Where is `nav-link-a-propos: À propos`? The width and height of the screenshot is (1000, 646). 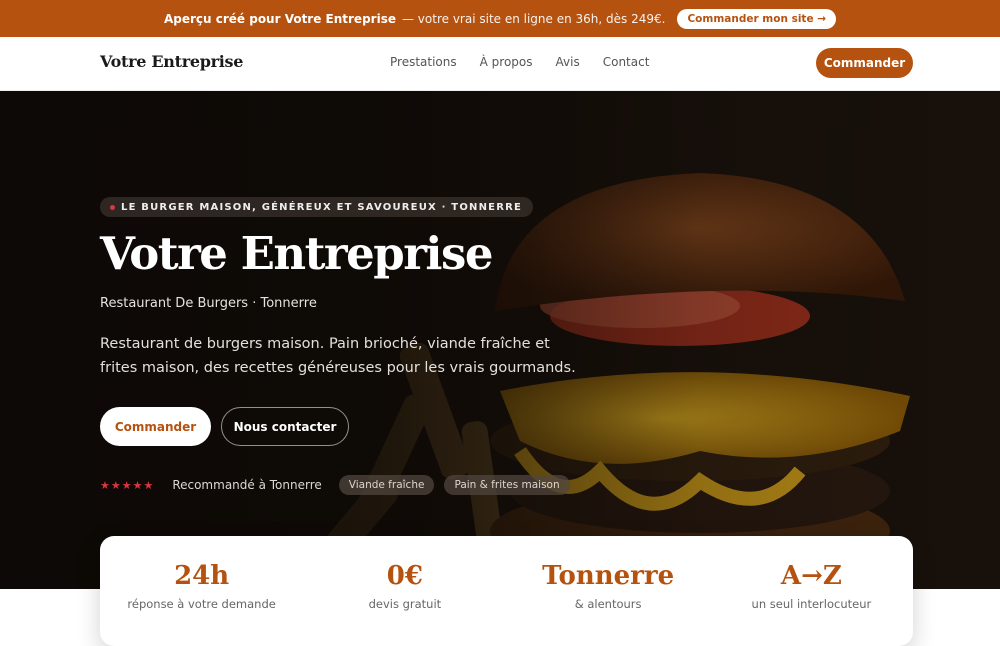
nav-link-a-propos: À propos is located at coordinates (506, 62).